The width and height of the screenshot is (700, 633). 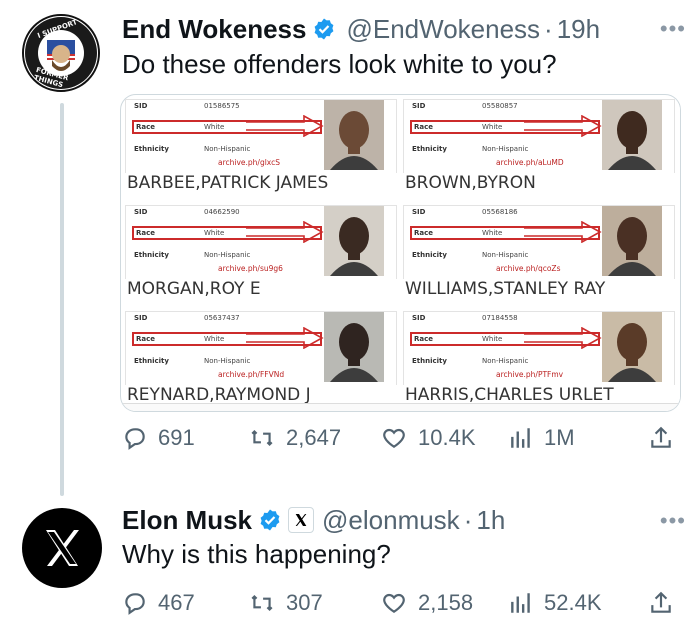 What do you see at coordinates (256, 554) in the screenshot?
I see `tweet-text: Why is this happening?` at bounding box center [256, 554].